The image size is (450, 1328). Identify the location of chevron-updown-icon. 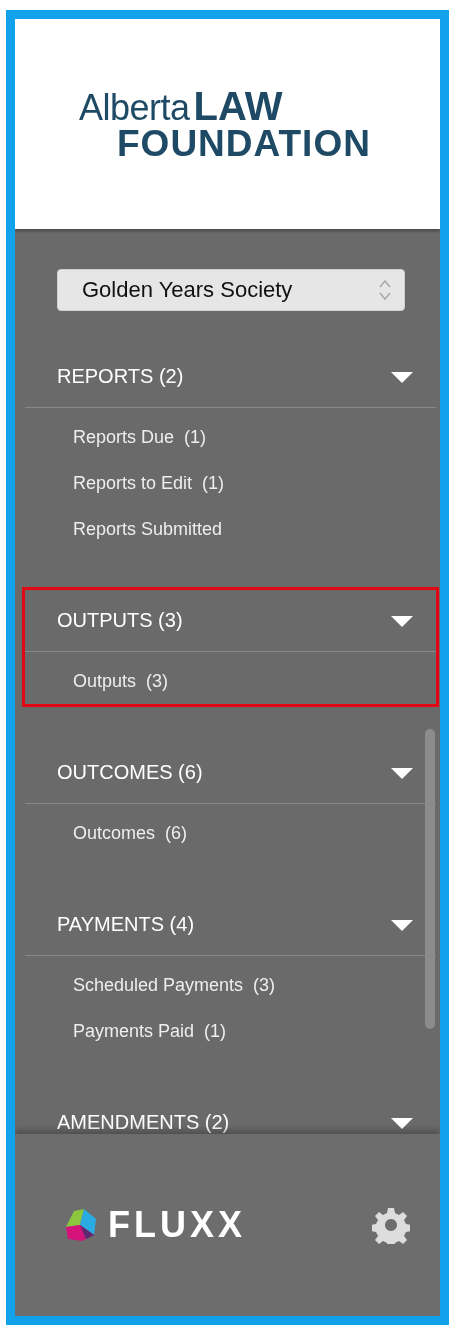
(385, 290).